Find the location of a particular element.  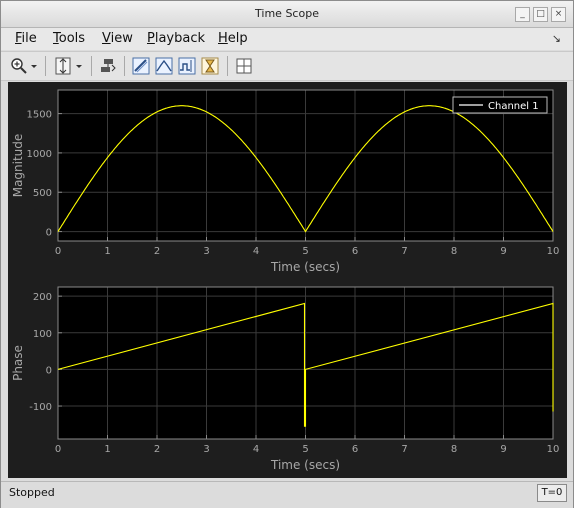

title-bar: Time Scope _ □ × is located at coordinates (287, 14).